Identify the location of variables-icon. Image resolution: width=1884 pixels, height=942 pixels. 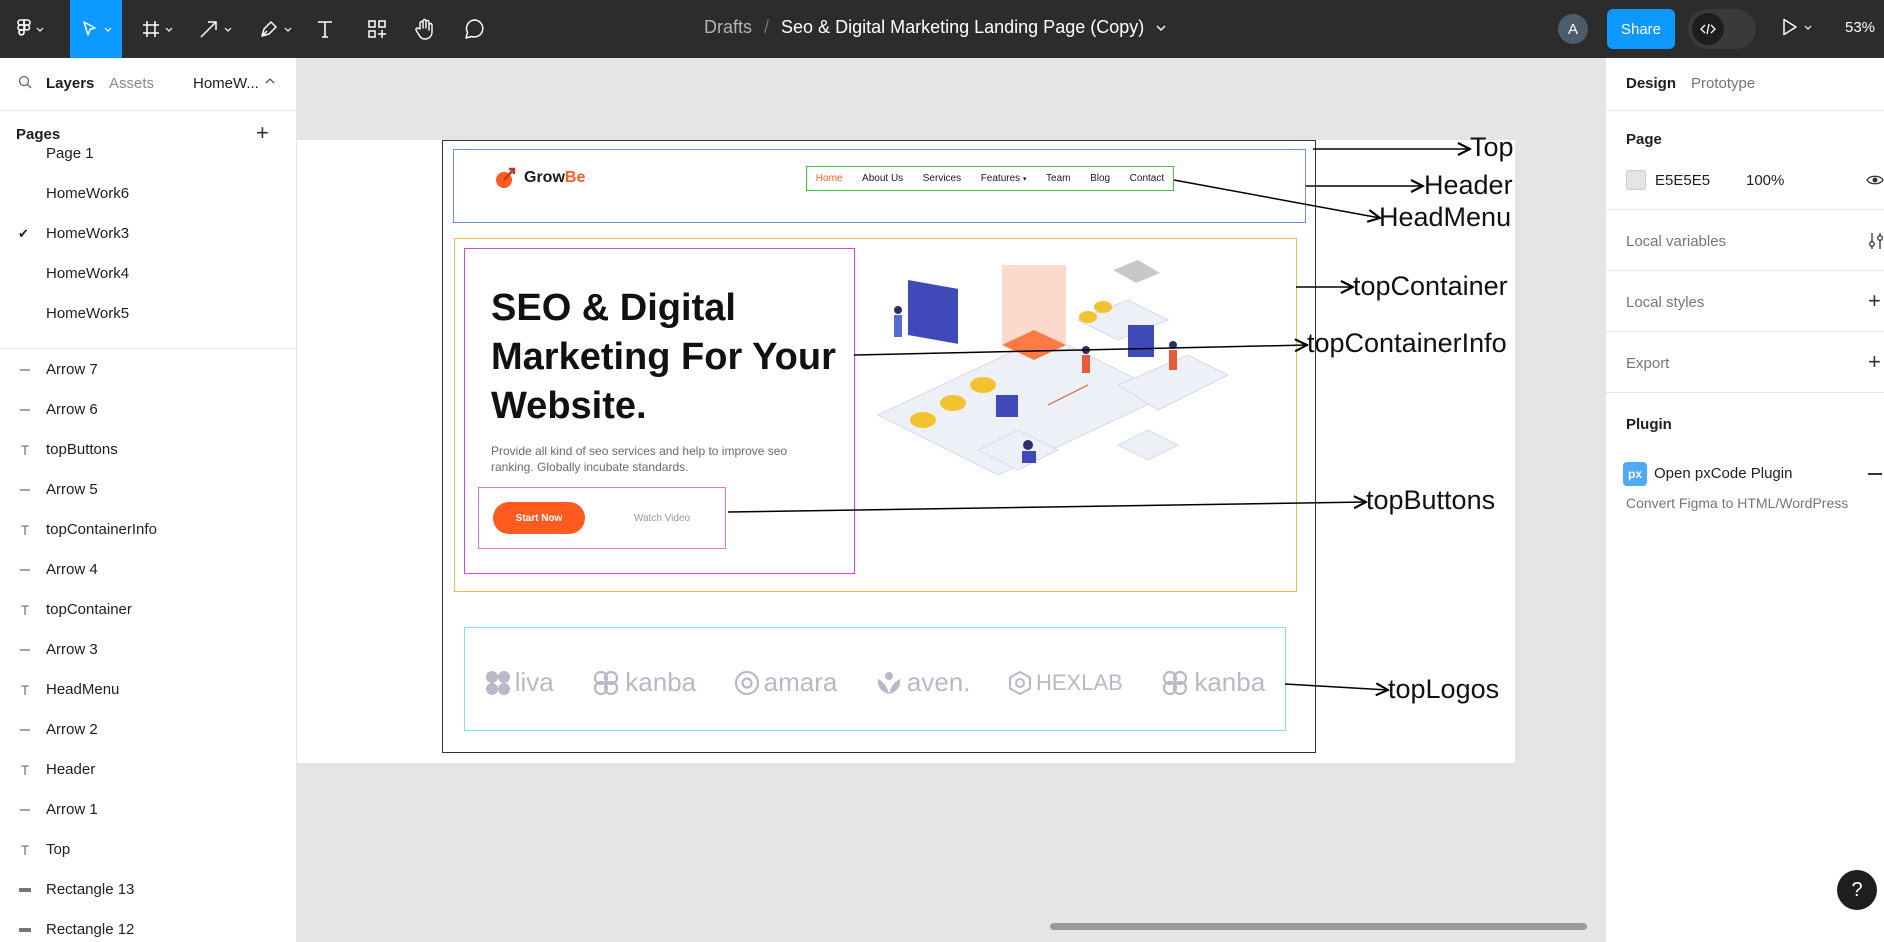
(1876, 241).